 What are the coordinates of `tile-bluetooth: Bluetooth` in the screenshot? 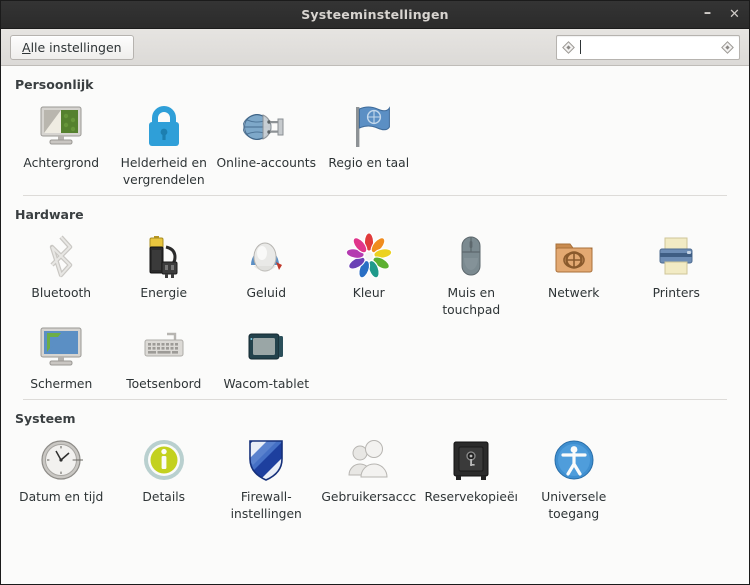 It's located at (61, 273).